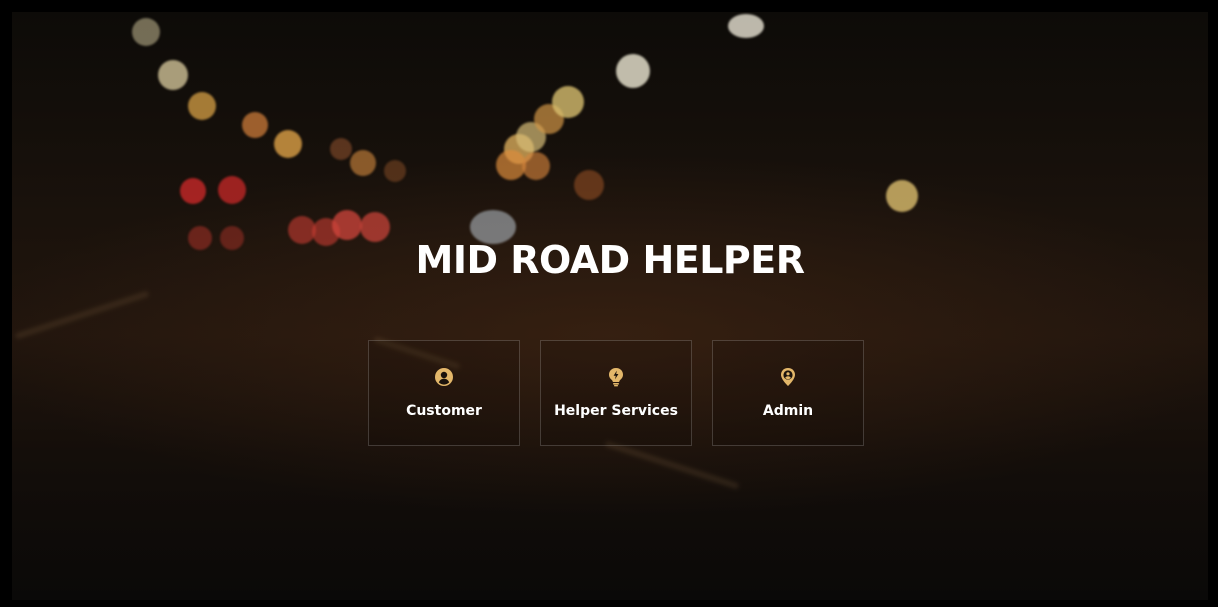 The image size is (1218, 607). Describe the element at coordinates (610, 260) in the screenshot. I see `page-title: MID ROAD HELPER` at that location.